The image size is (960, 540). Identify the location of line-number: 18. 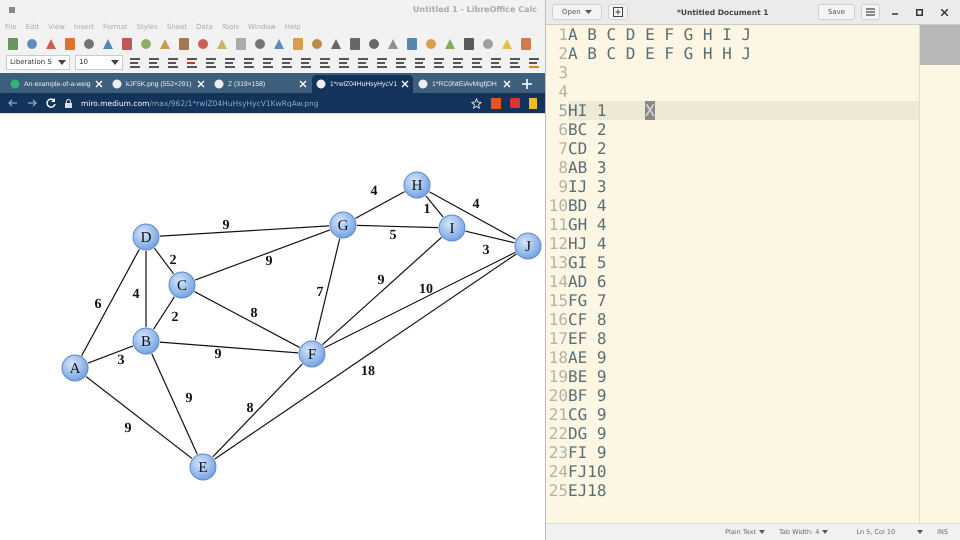
(558, 357).